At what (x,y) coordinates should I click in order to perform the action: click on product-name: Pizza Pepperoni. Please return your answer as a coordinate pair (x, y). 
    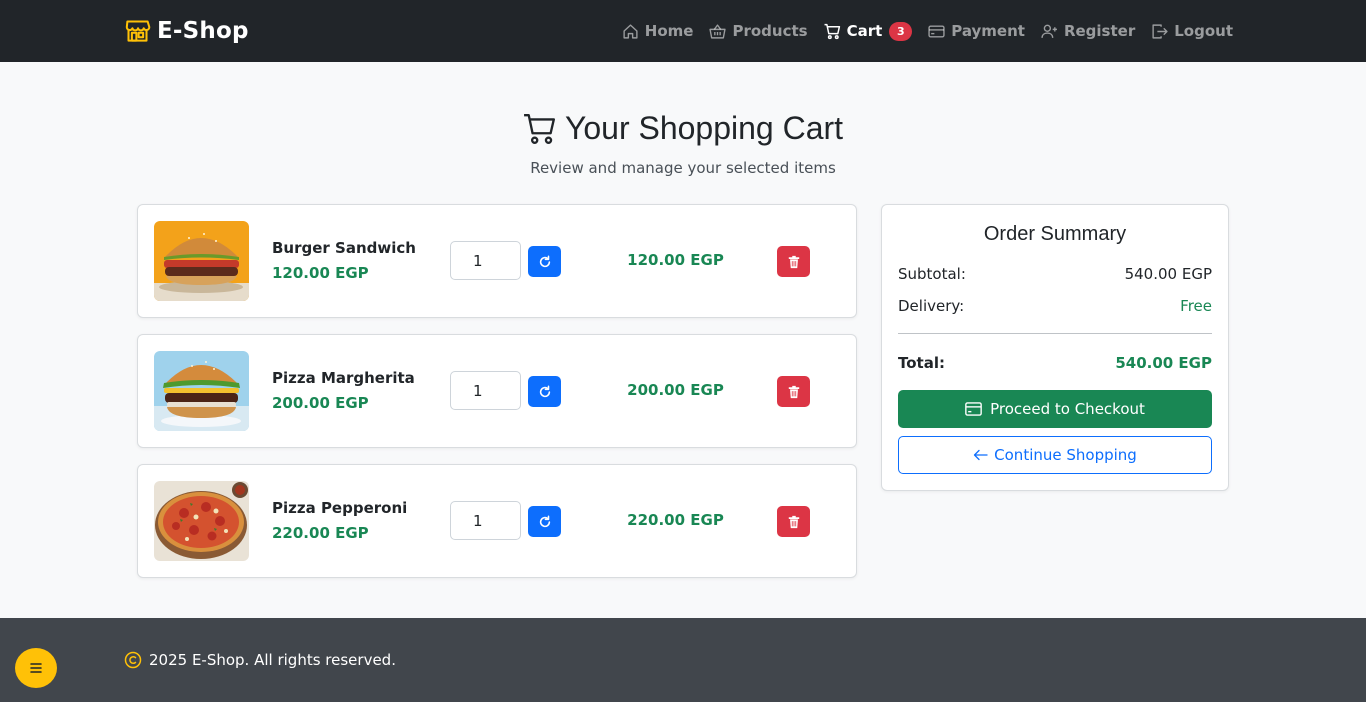
    Looking at the image, I should click on (340, 508).